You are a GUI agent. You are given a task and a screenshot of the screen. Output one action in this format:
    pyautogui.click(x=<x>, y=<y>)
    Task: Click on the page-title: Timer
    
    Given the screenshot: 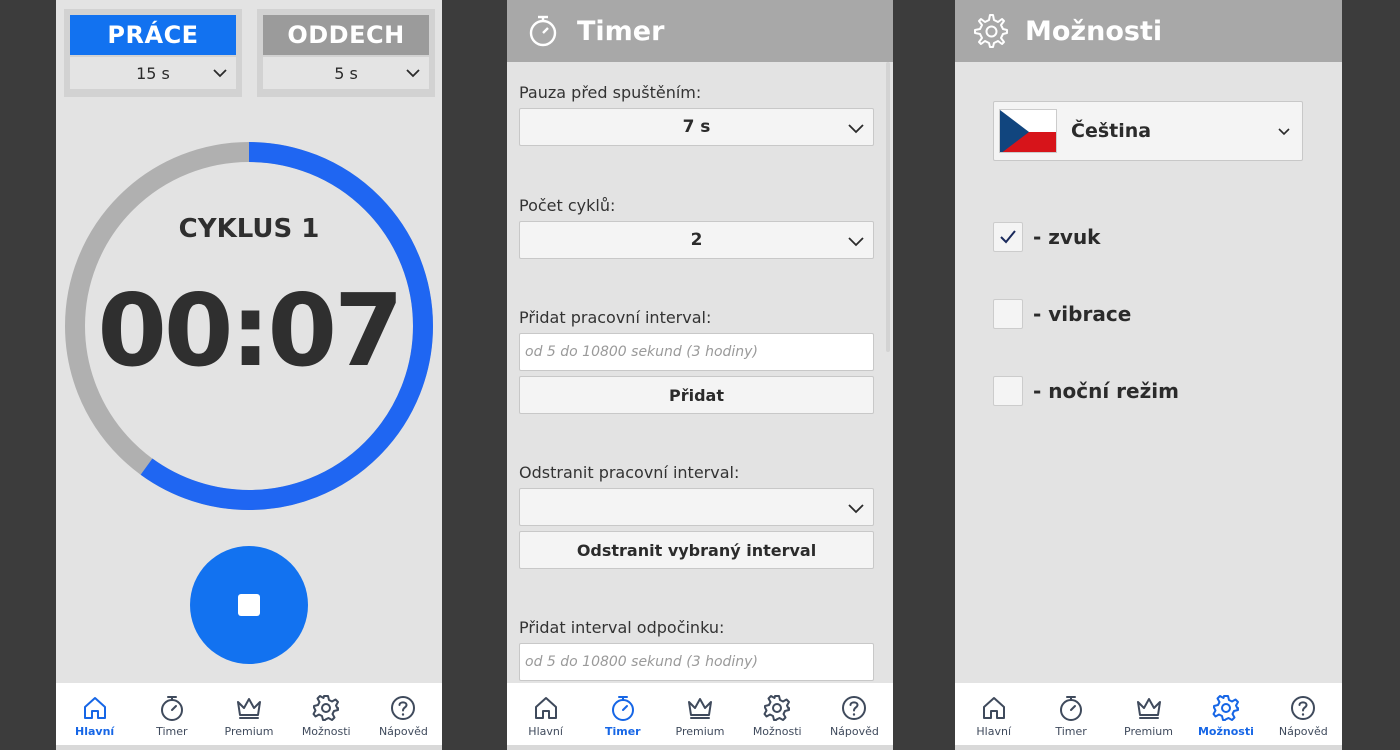 What is the action you would take?
    pyautogui.click(x=621, y=31)
    